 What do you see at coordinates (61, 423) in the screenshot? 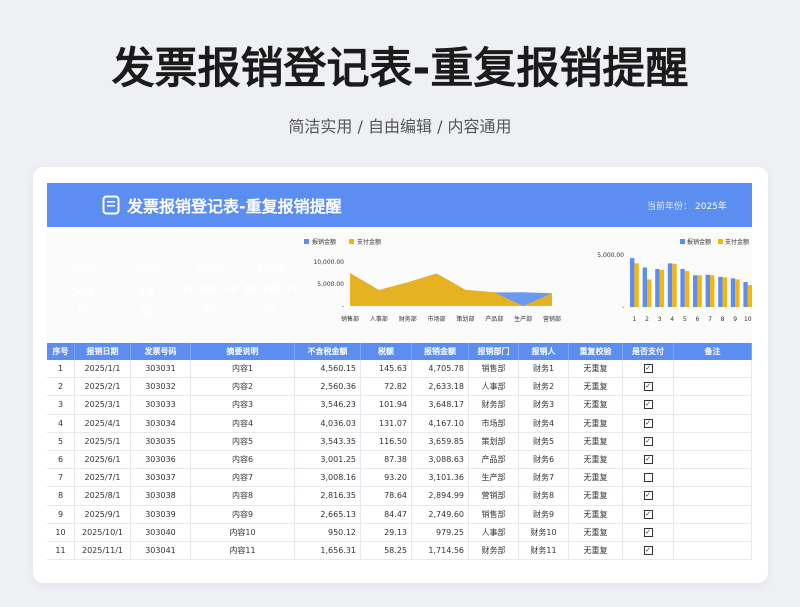
I see `table-cell: 4` at bounding box center [61, 423].